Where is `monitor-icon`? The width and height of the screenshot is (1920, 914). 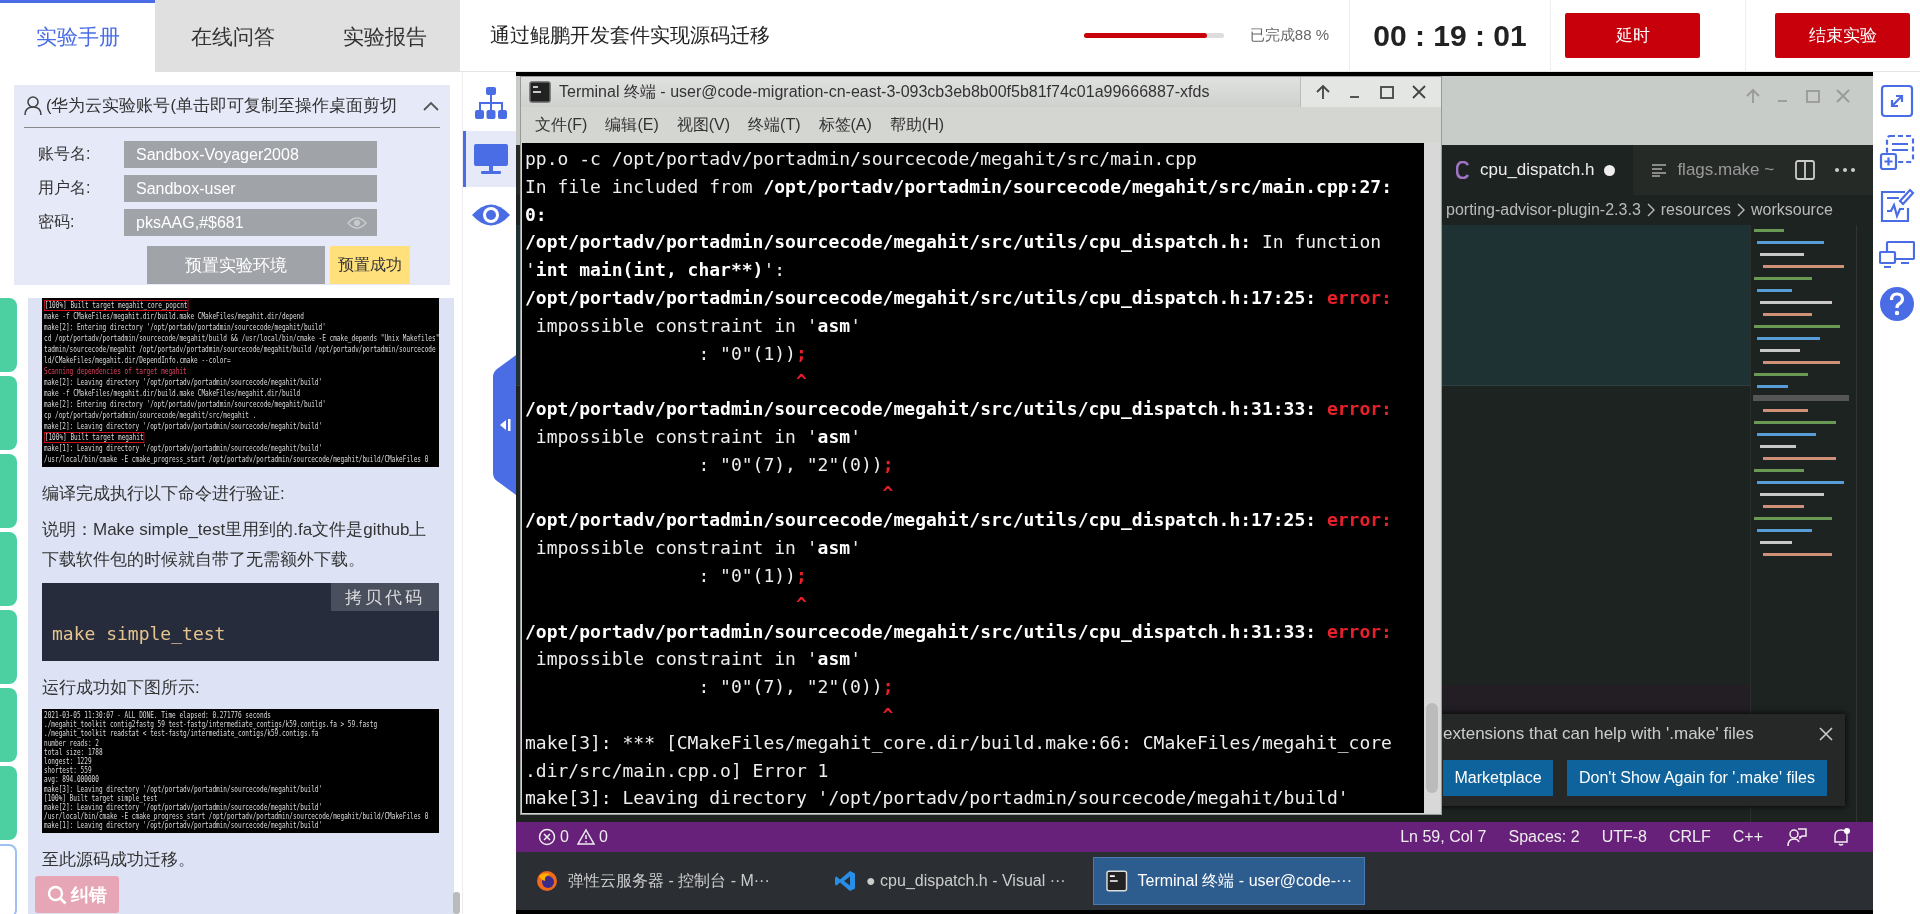
monitor-icon is located at coordinates (491, 159).